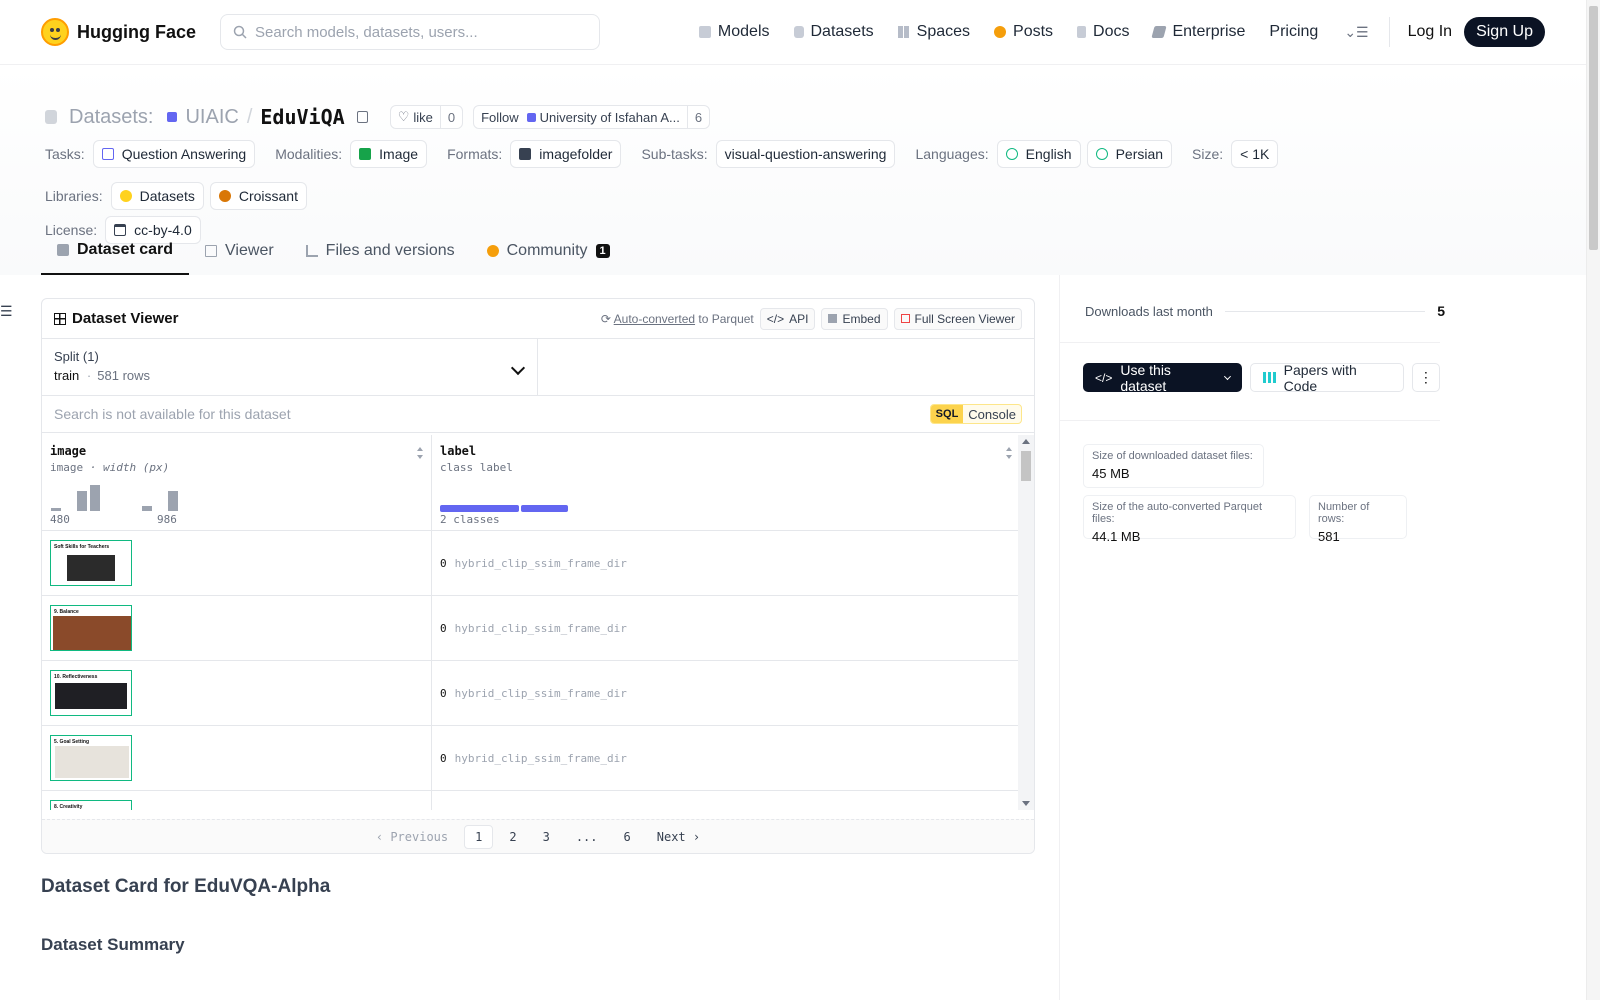 The width and height of the screenshot is (1600, 1000). Describe the element at coordinates (546, 837) in the screenshot. I see `page-3: 3` at that location.